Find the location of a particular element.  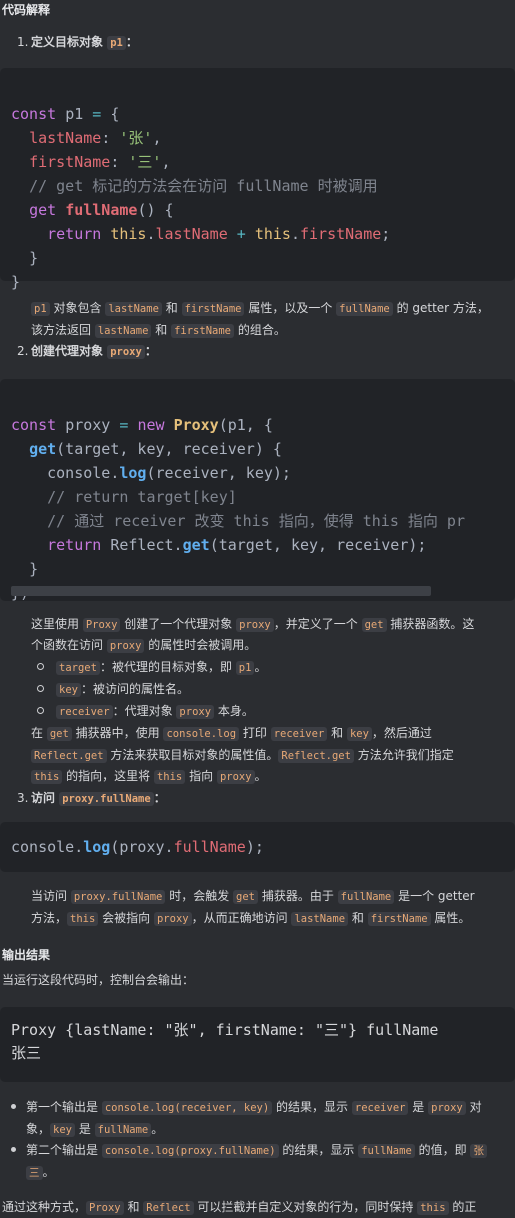

section-title-code-explain: 代码解释 is located at coordinates (26, 10).